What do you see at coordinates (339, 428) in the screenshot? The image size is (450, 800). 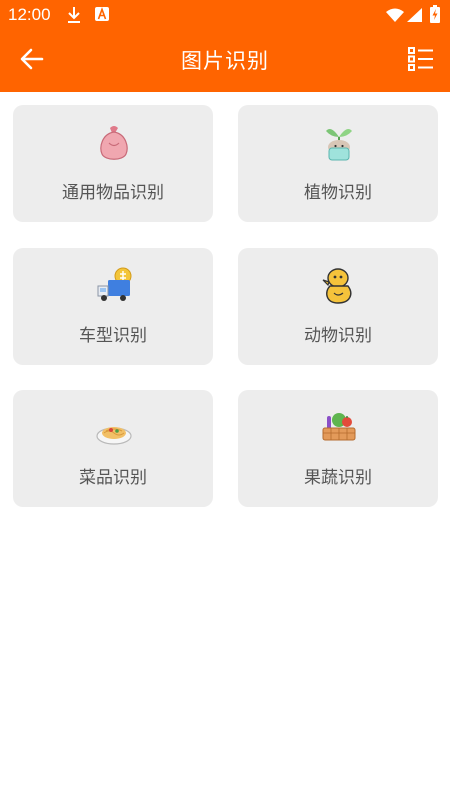 I see `vegetable-basket-icon` at bounding box center [339, 428].